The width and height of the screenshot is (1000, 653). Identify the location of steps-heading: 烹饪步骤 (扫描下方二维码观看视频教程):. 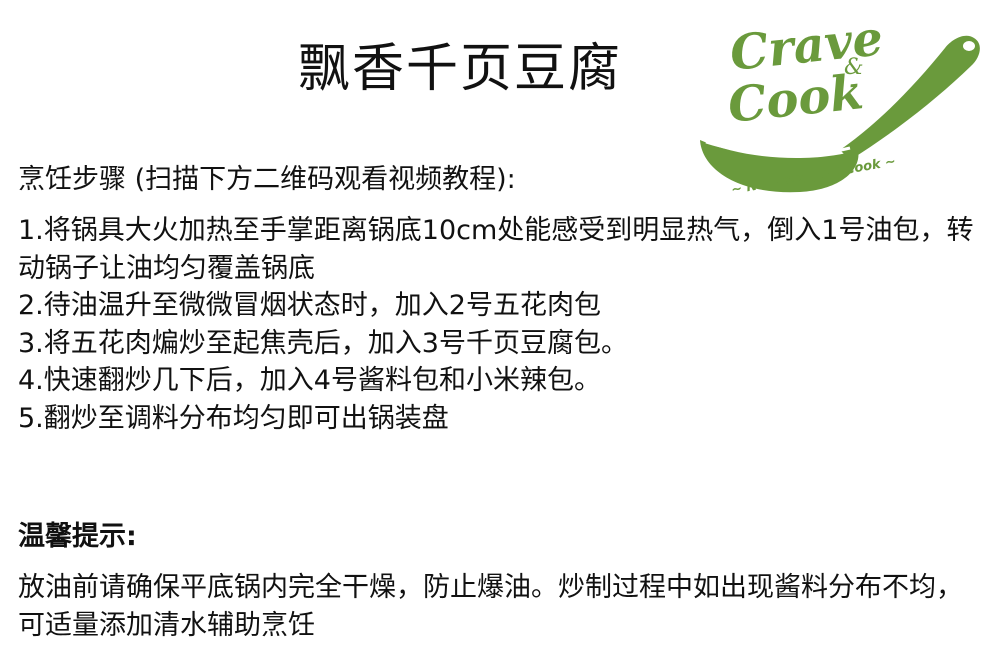
(267, 179).